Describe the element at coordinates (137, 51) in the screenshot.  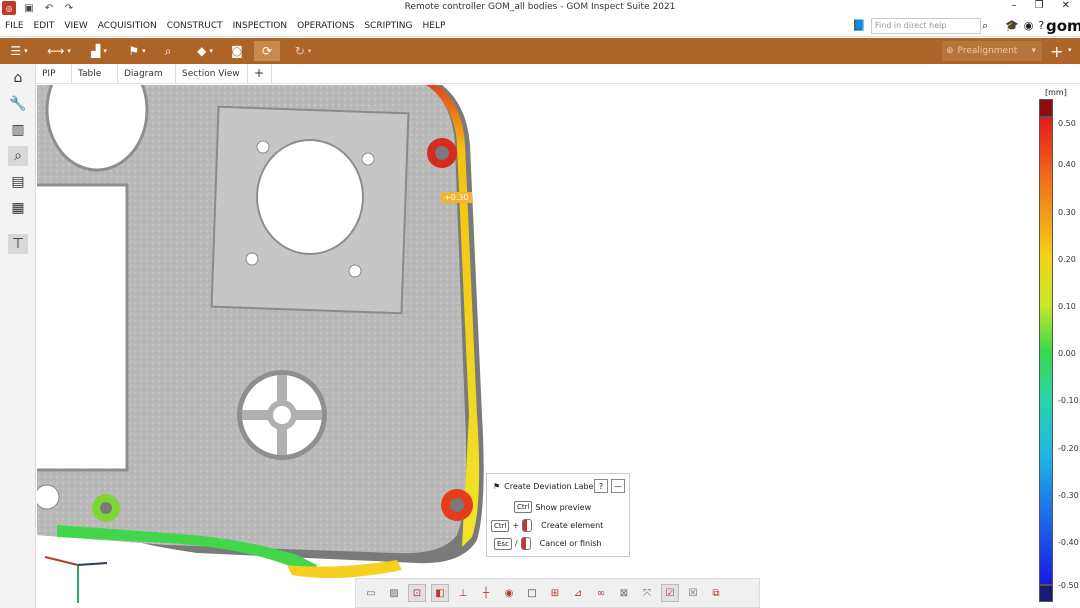
I see `flag-tool-button: ⚑ ▾` at that location.